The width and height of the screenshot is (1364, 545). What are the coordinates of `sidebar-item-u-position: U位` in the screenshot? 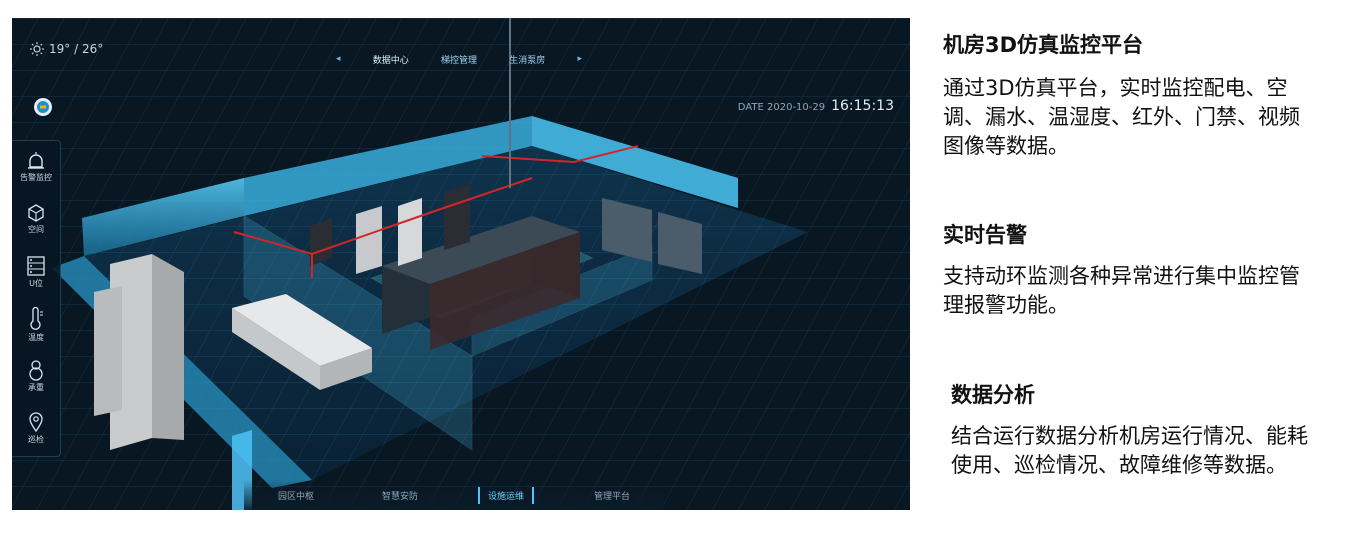 It's located at (36, 275).